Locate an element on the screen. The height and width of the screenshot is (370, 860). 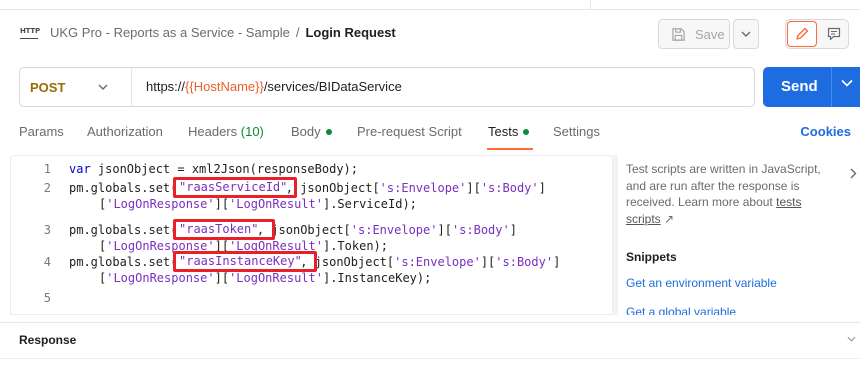
url-suffix: /services/BIDataService is located at coordinates (332, 86).